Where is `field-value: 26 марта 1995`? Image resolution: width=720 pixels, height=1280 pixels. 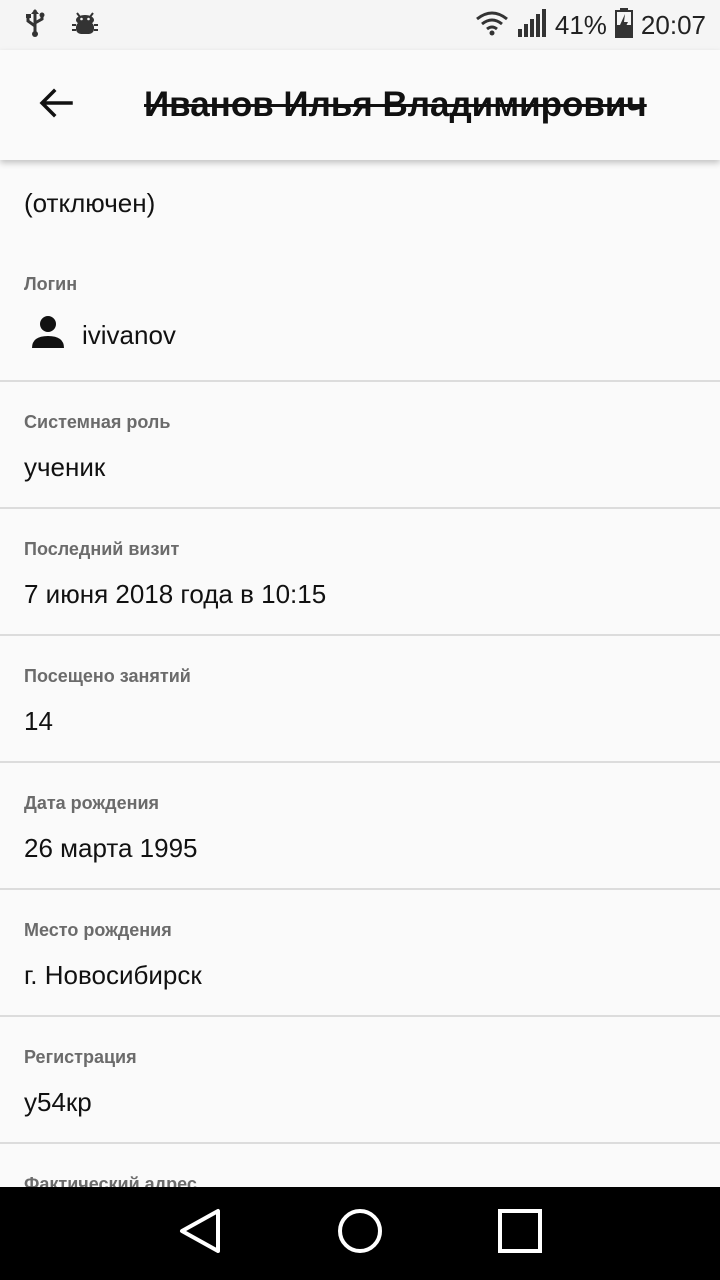
field-value: 26 марта 1995 is located at coordinates (111, 848).